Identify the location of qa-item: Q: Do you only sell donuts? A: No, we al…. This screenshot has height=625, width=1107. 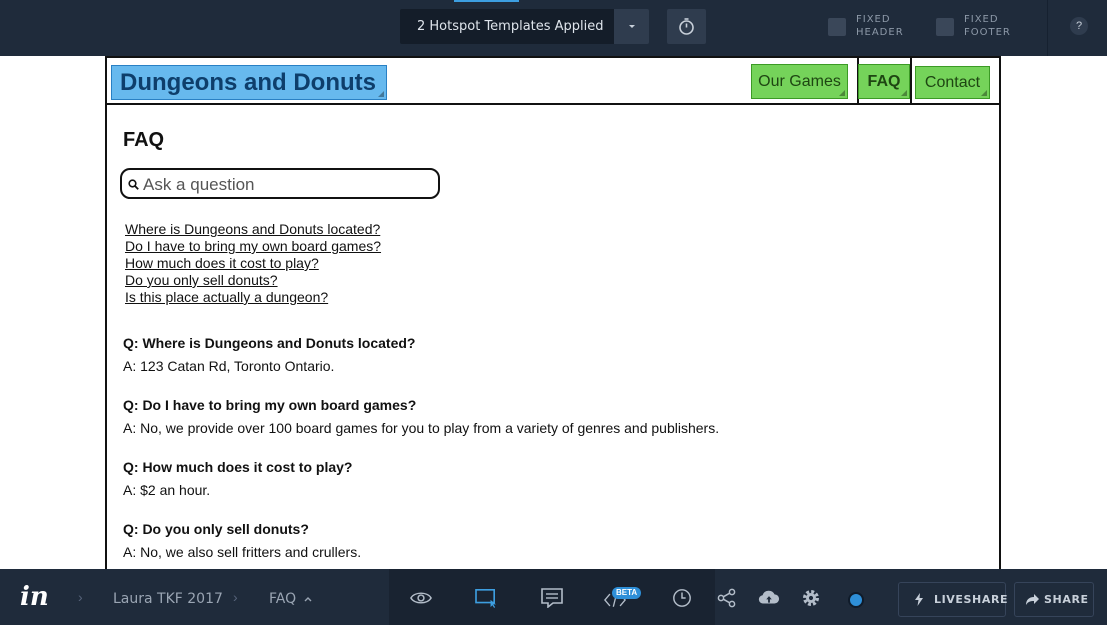
(242, 541).